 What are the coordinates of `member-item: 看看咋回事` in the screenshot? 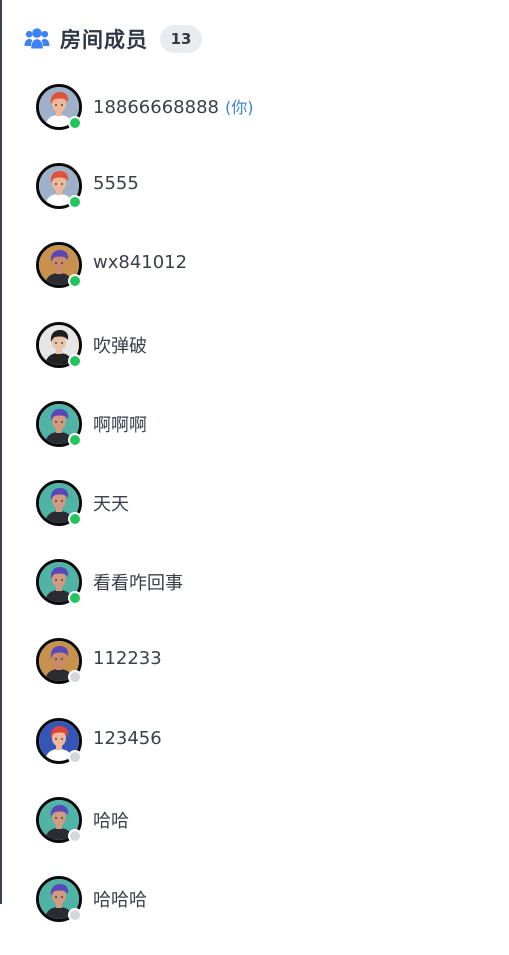 It's located at (144, 598).